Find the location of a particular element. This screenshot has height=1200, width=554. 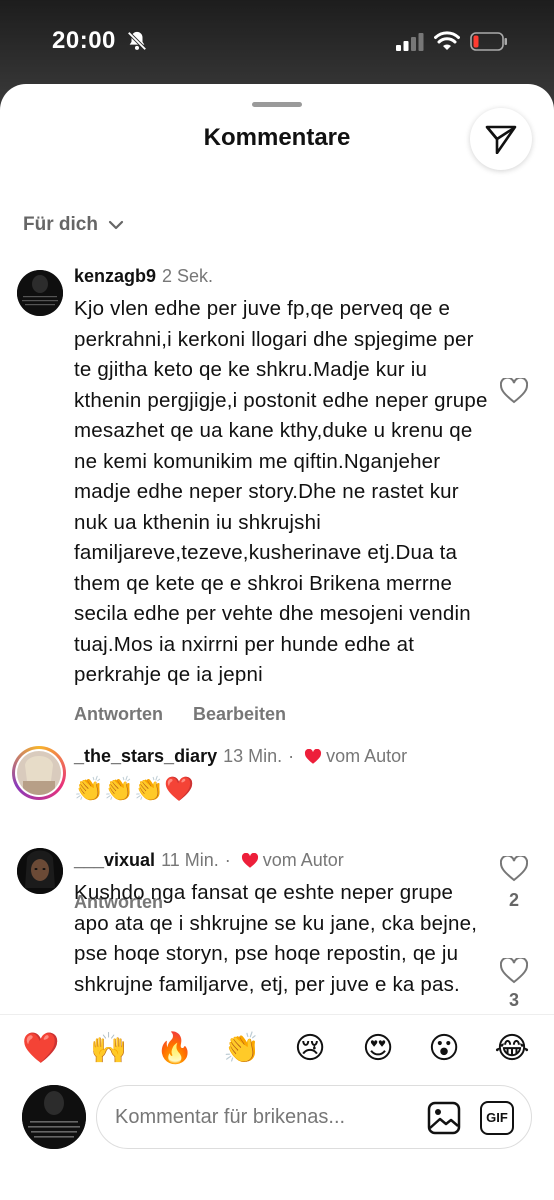

status-bar: 20:00 is located at coordinates (277, 42).